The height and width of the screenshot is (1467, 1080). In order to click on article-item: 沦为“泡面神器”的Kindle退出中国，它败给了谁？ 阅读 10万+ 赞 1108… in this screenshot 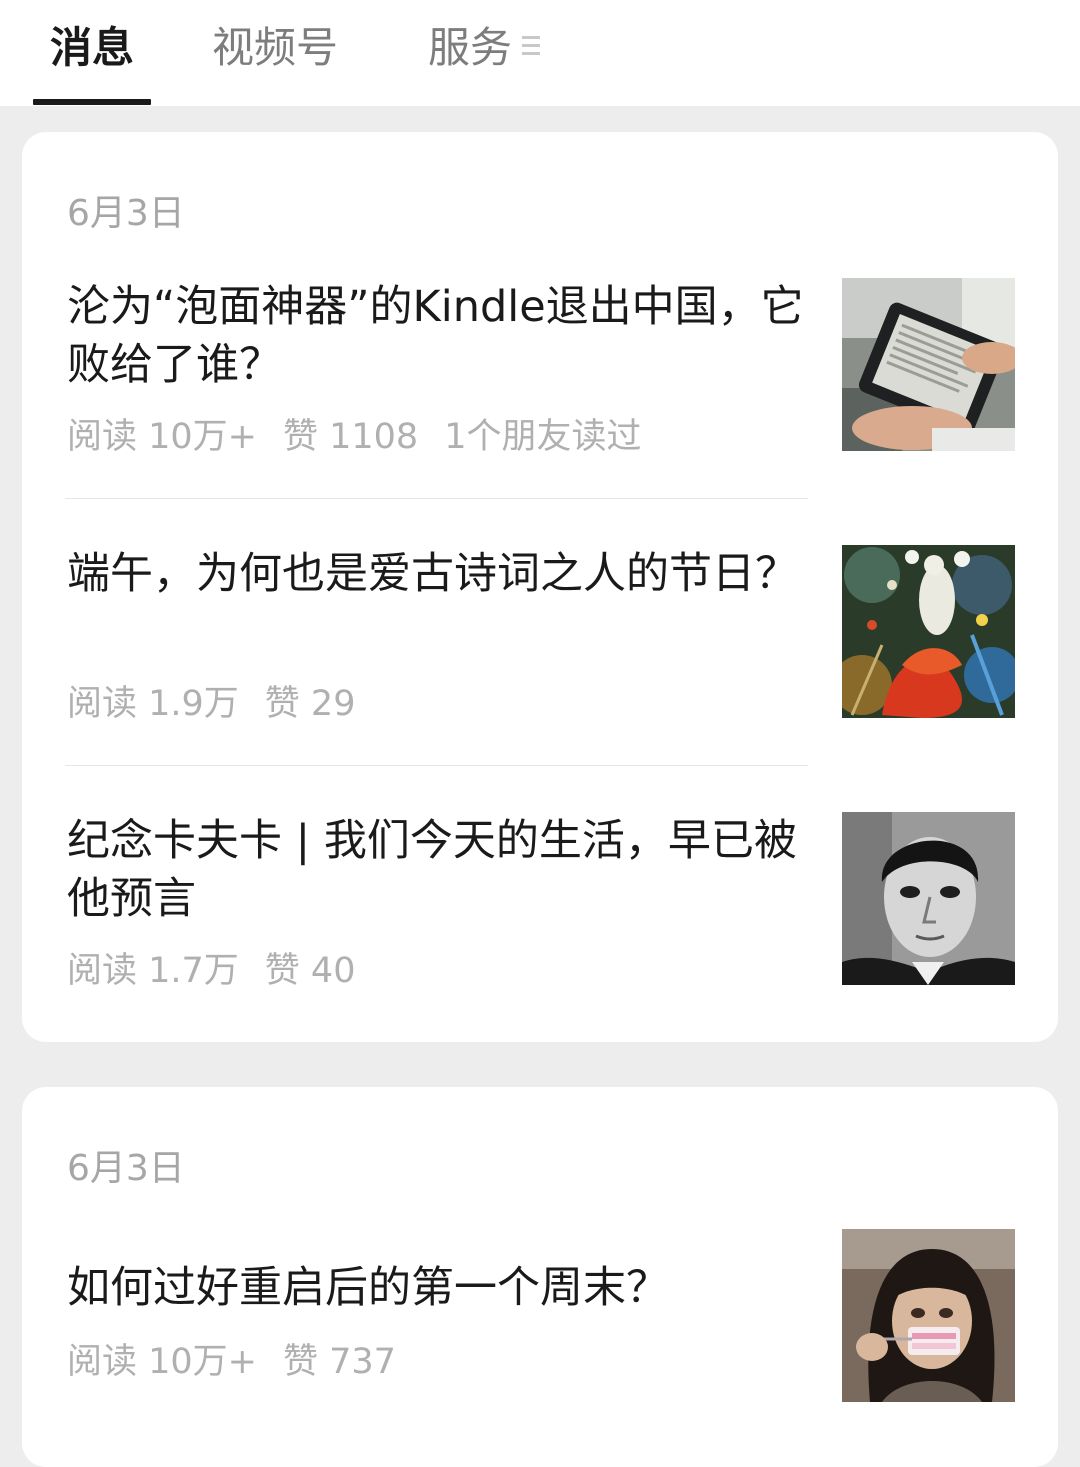, I will do `click(540, 385)`.